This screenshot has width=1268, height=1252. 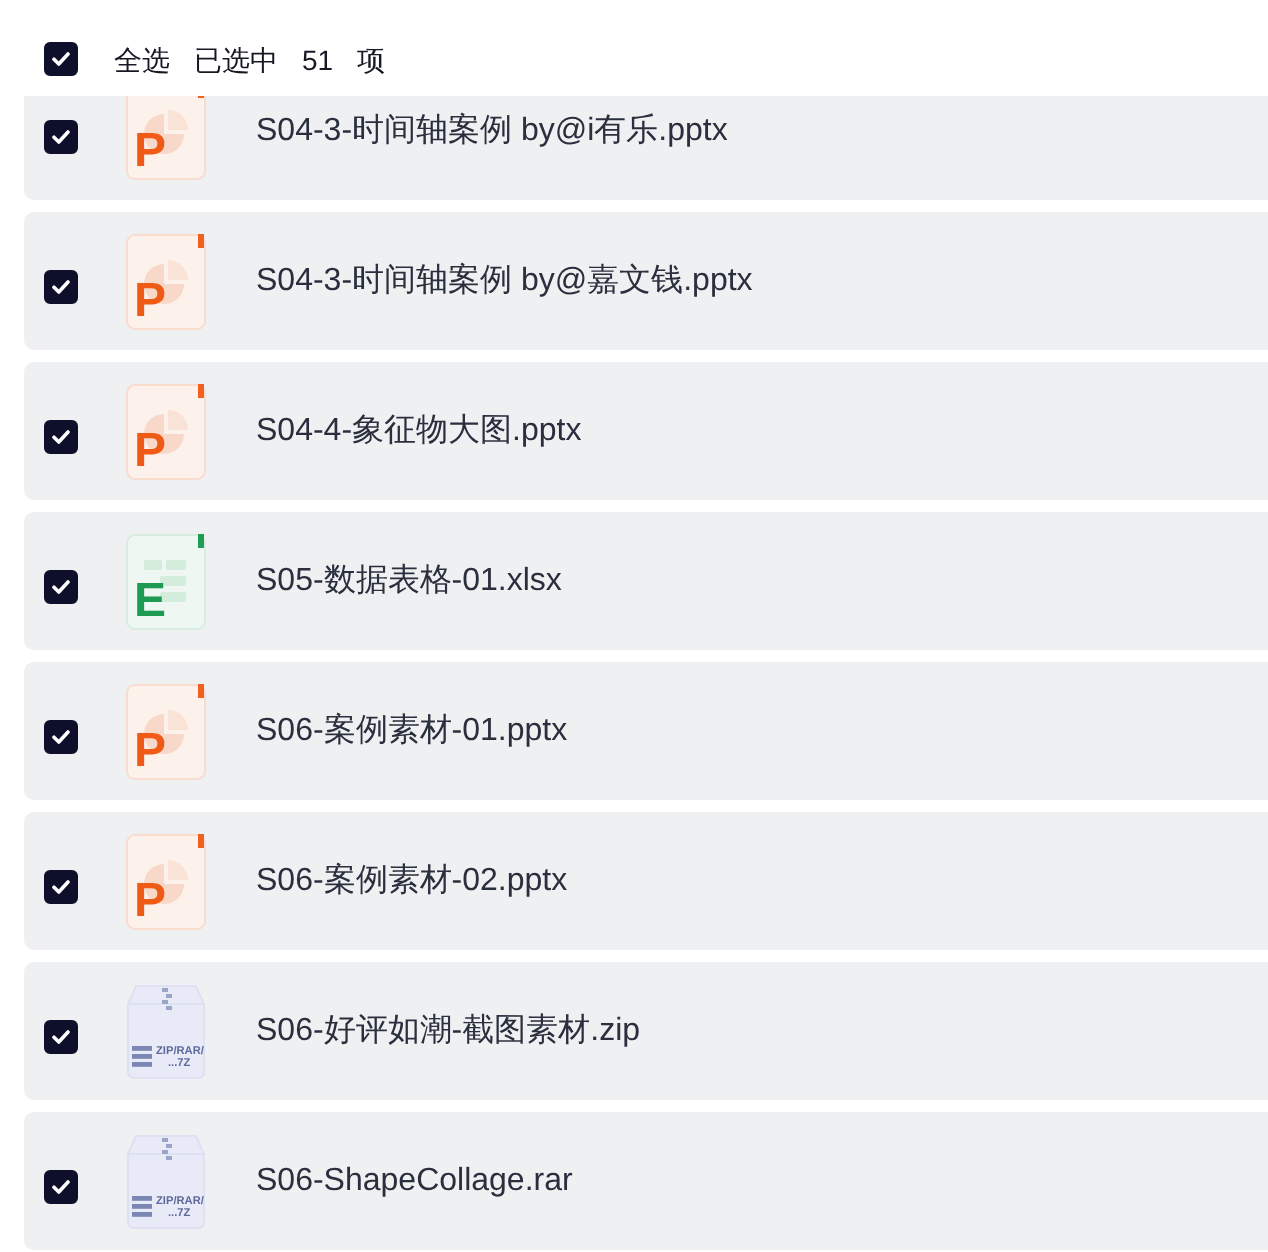 I want to click on file-name: S04-4-象征物大图.pptx, so click(x=419, y=431).